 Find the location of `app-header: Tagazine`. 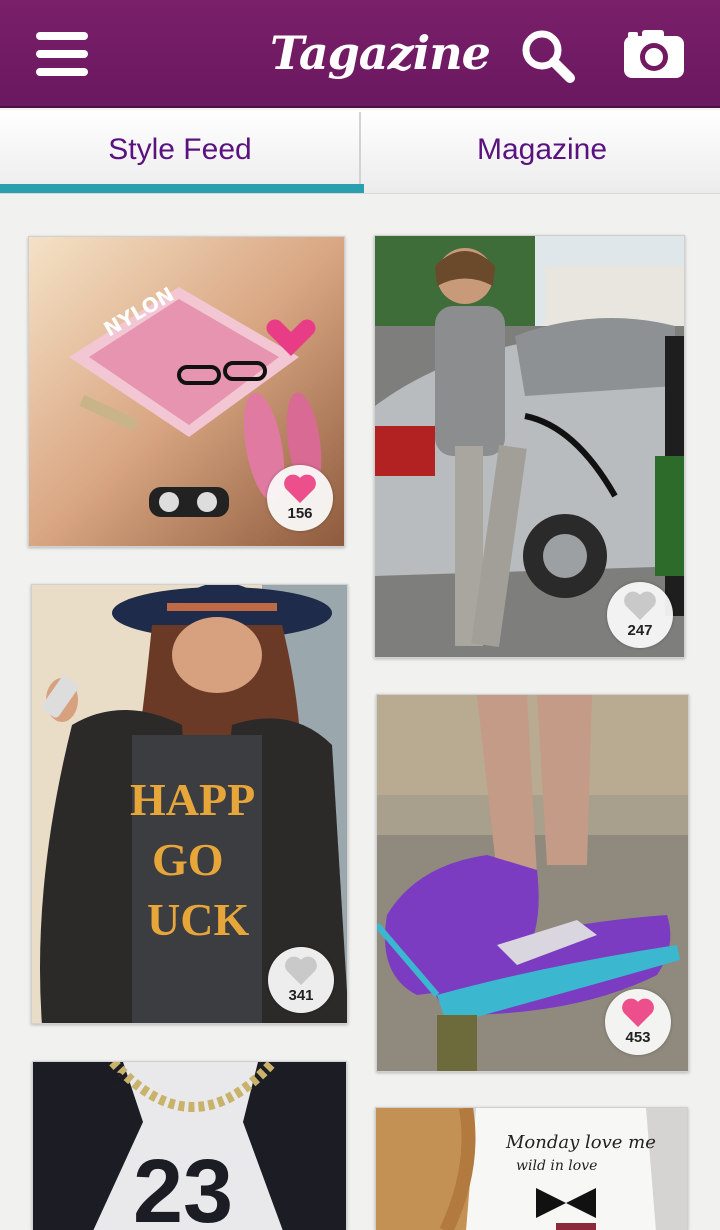

app-header: Tagazine is located at coordinates (360, 54).